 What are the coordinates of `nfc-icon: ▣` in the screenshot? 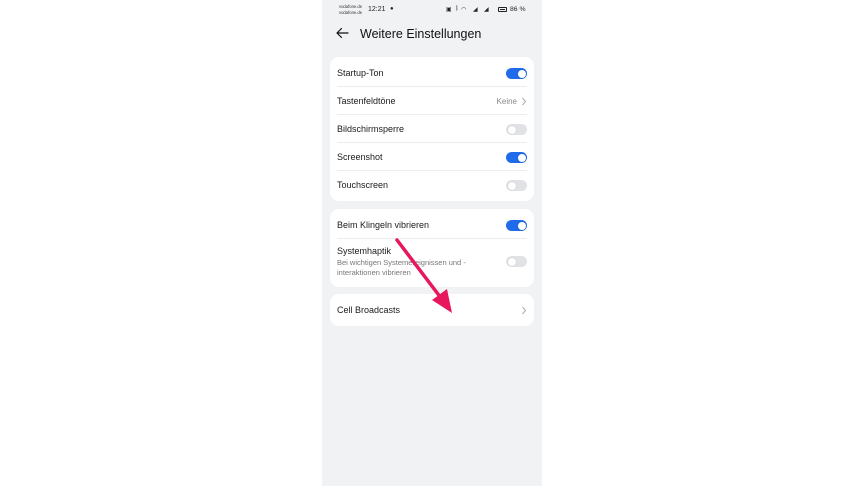 It's located at (449, 10).